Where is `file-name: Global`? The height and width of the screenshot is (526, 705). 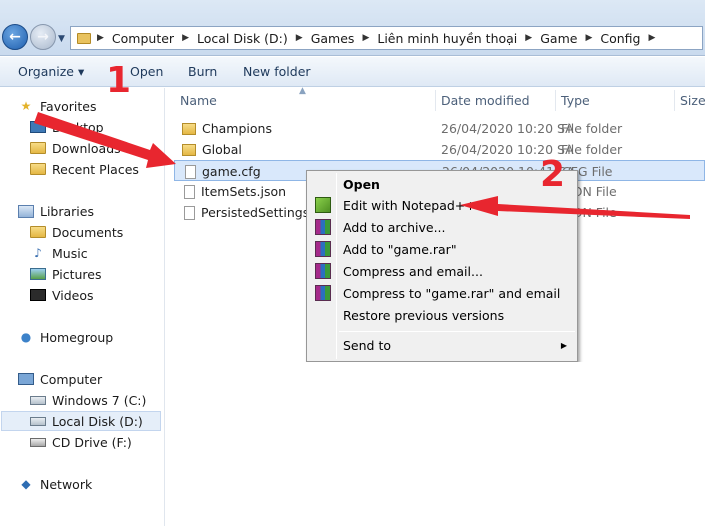 file-name: Global is located at coordinates (222, 149).